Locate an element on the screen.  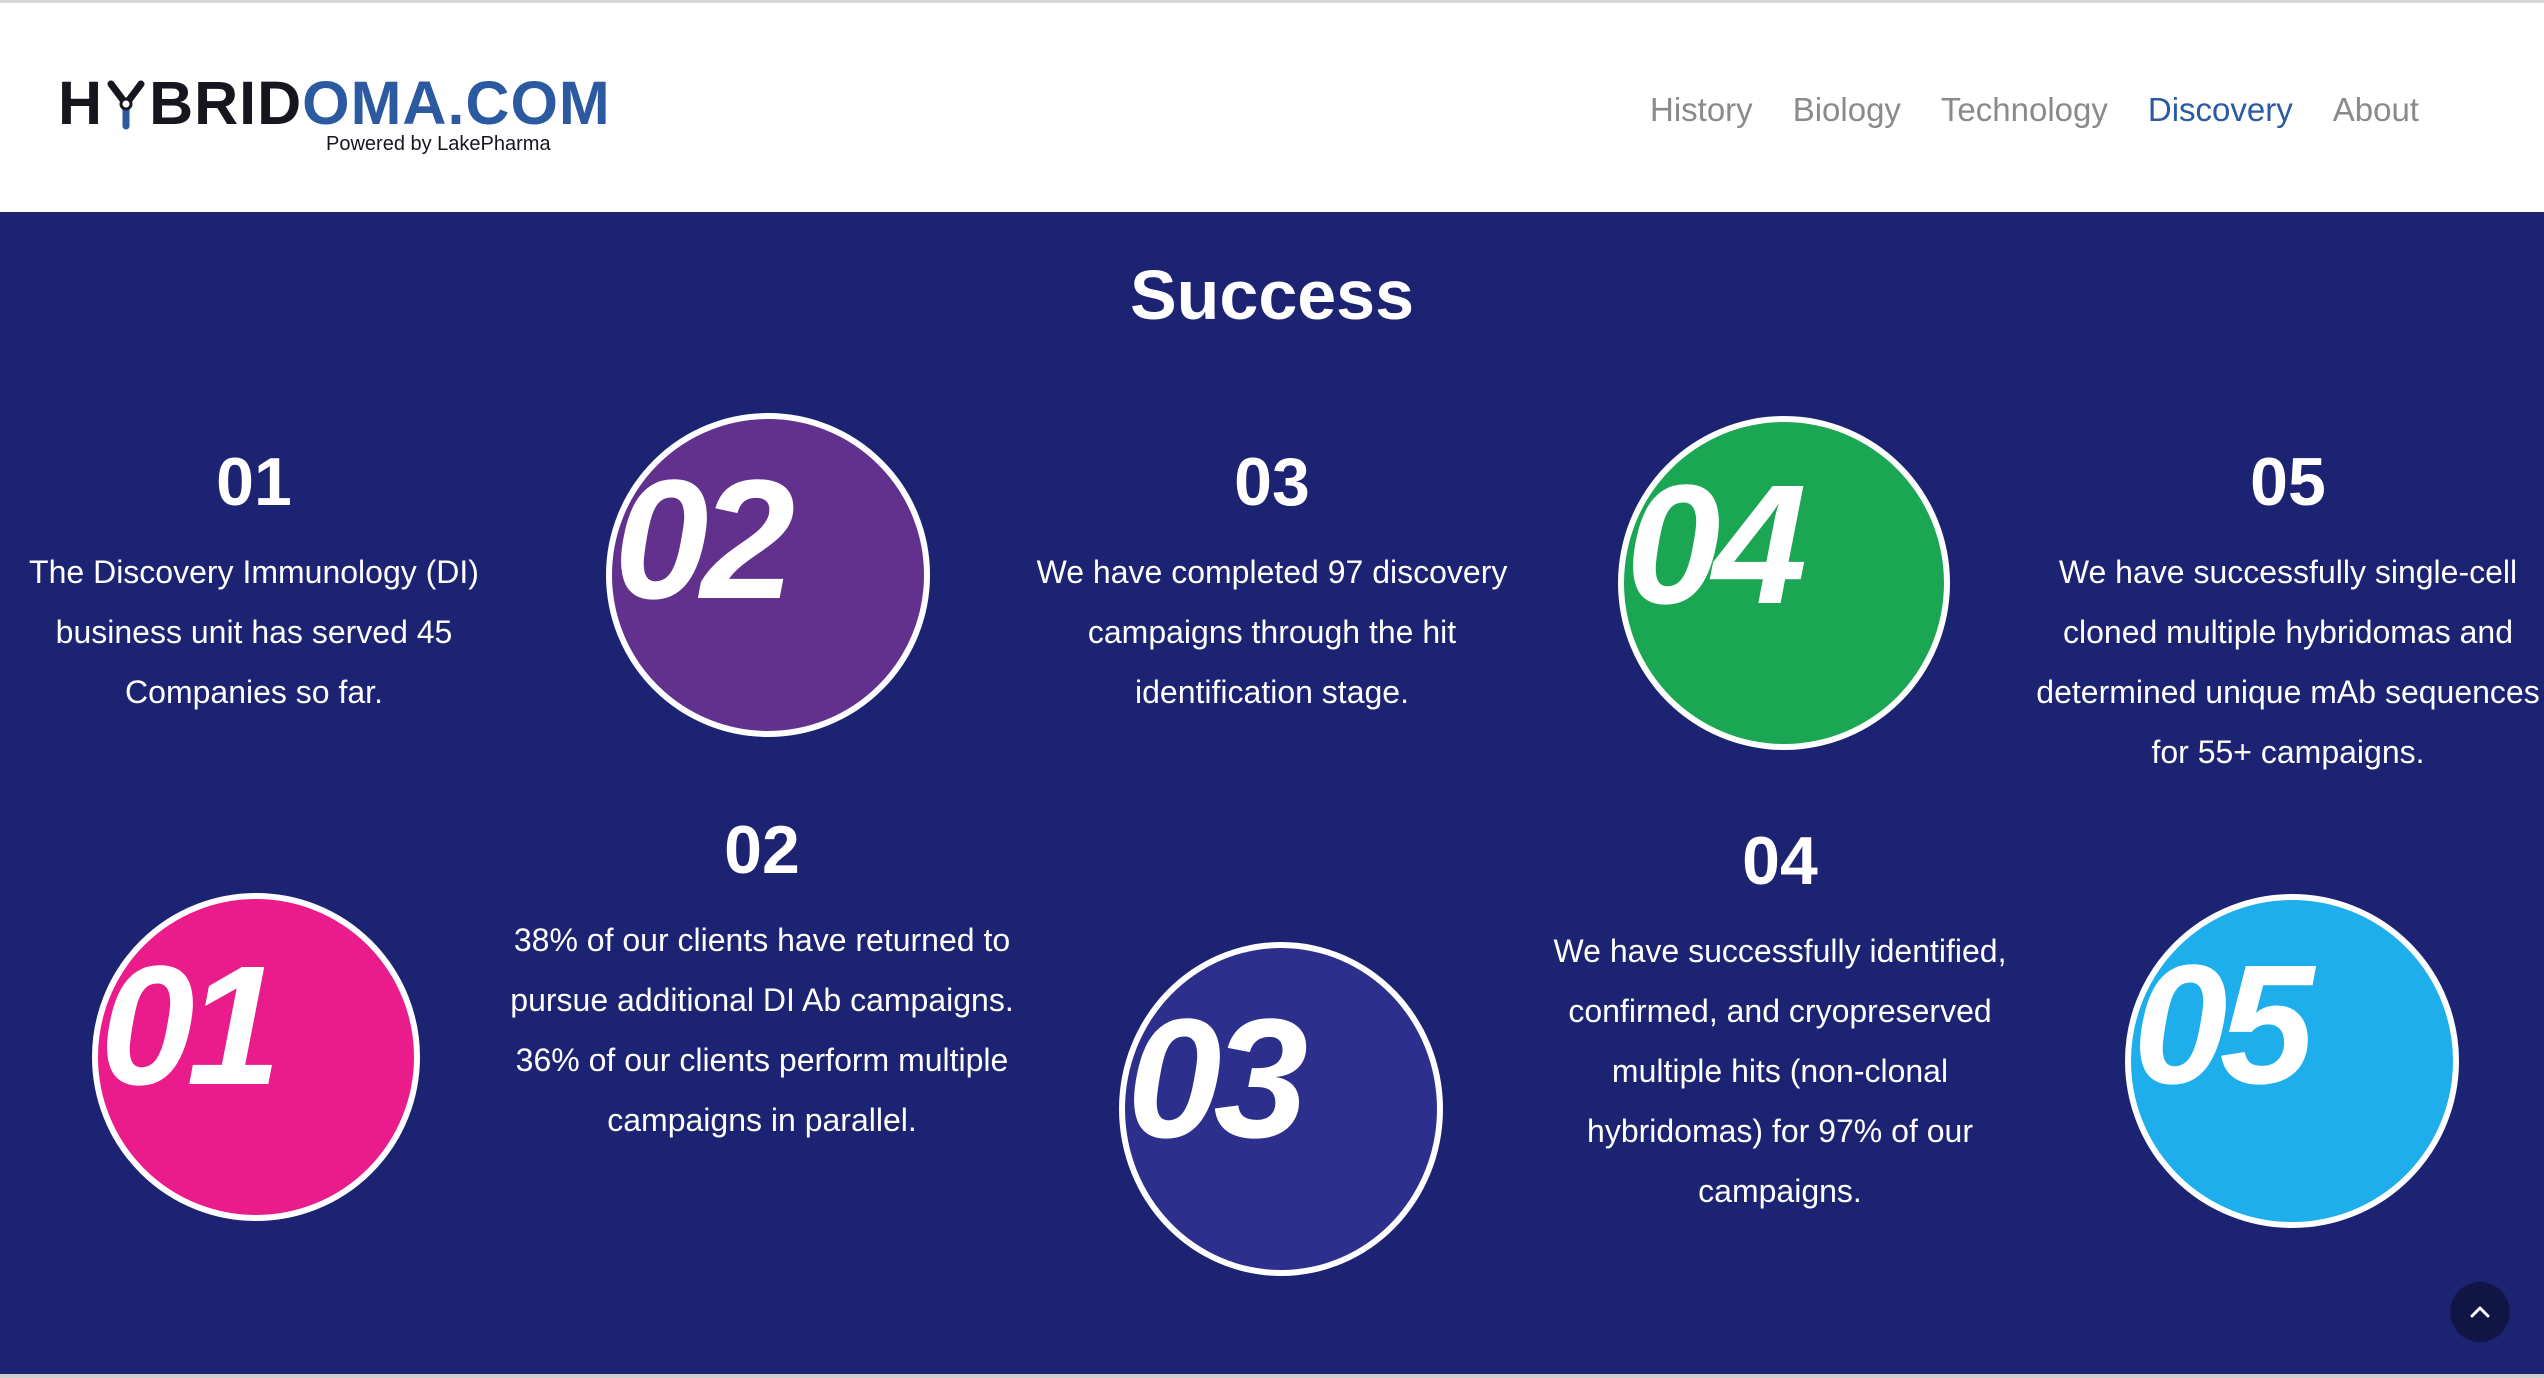
badge-number: 01 is located at coordinates (190, 1026).